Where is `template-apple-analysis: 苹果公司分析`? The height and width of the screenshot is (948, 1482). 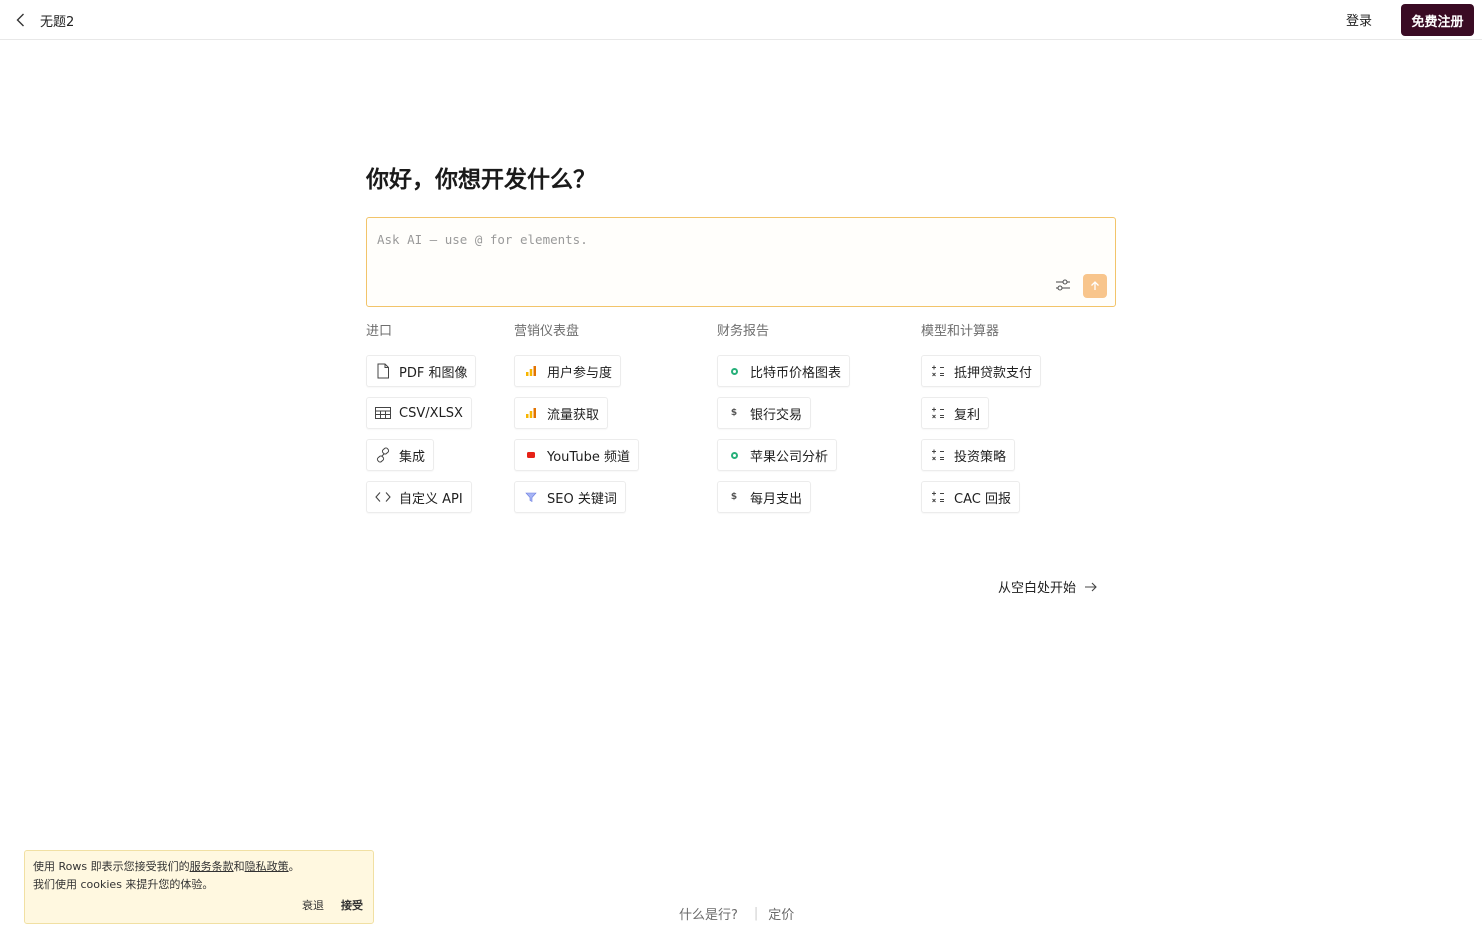 template-apple-analysis: 苹果公司分析 is located at coordinates (777, 455).